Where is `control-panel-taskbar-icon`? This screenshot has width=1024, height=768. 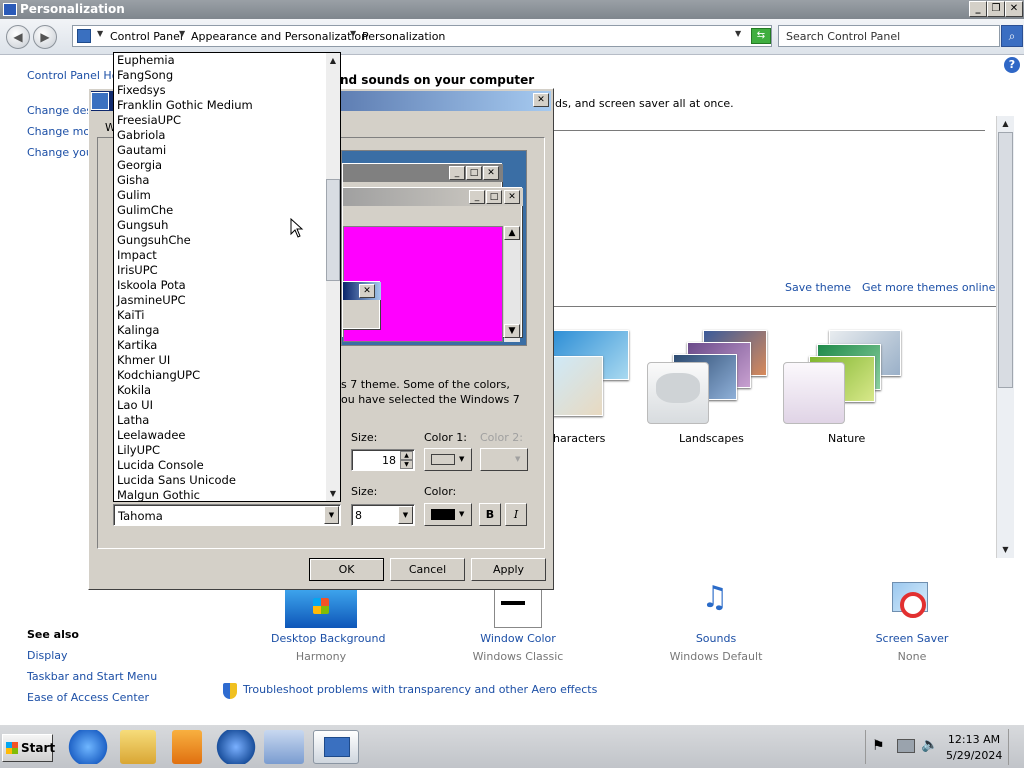 control-panel-taskbar-icon is located at coordinates (284, 747).